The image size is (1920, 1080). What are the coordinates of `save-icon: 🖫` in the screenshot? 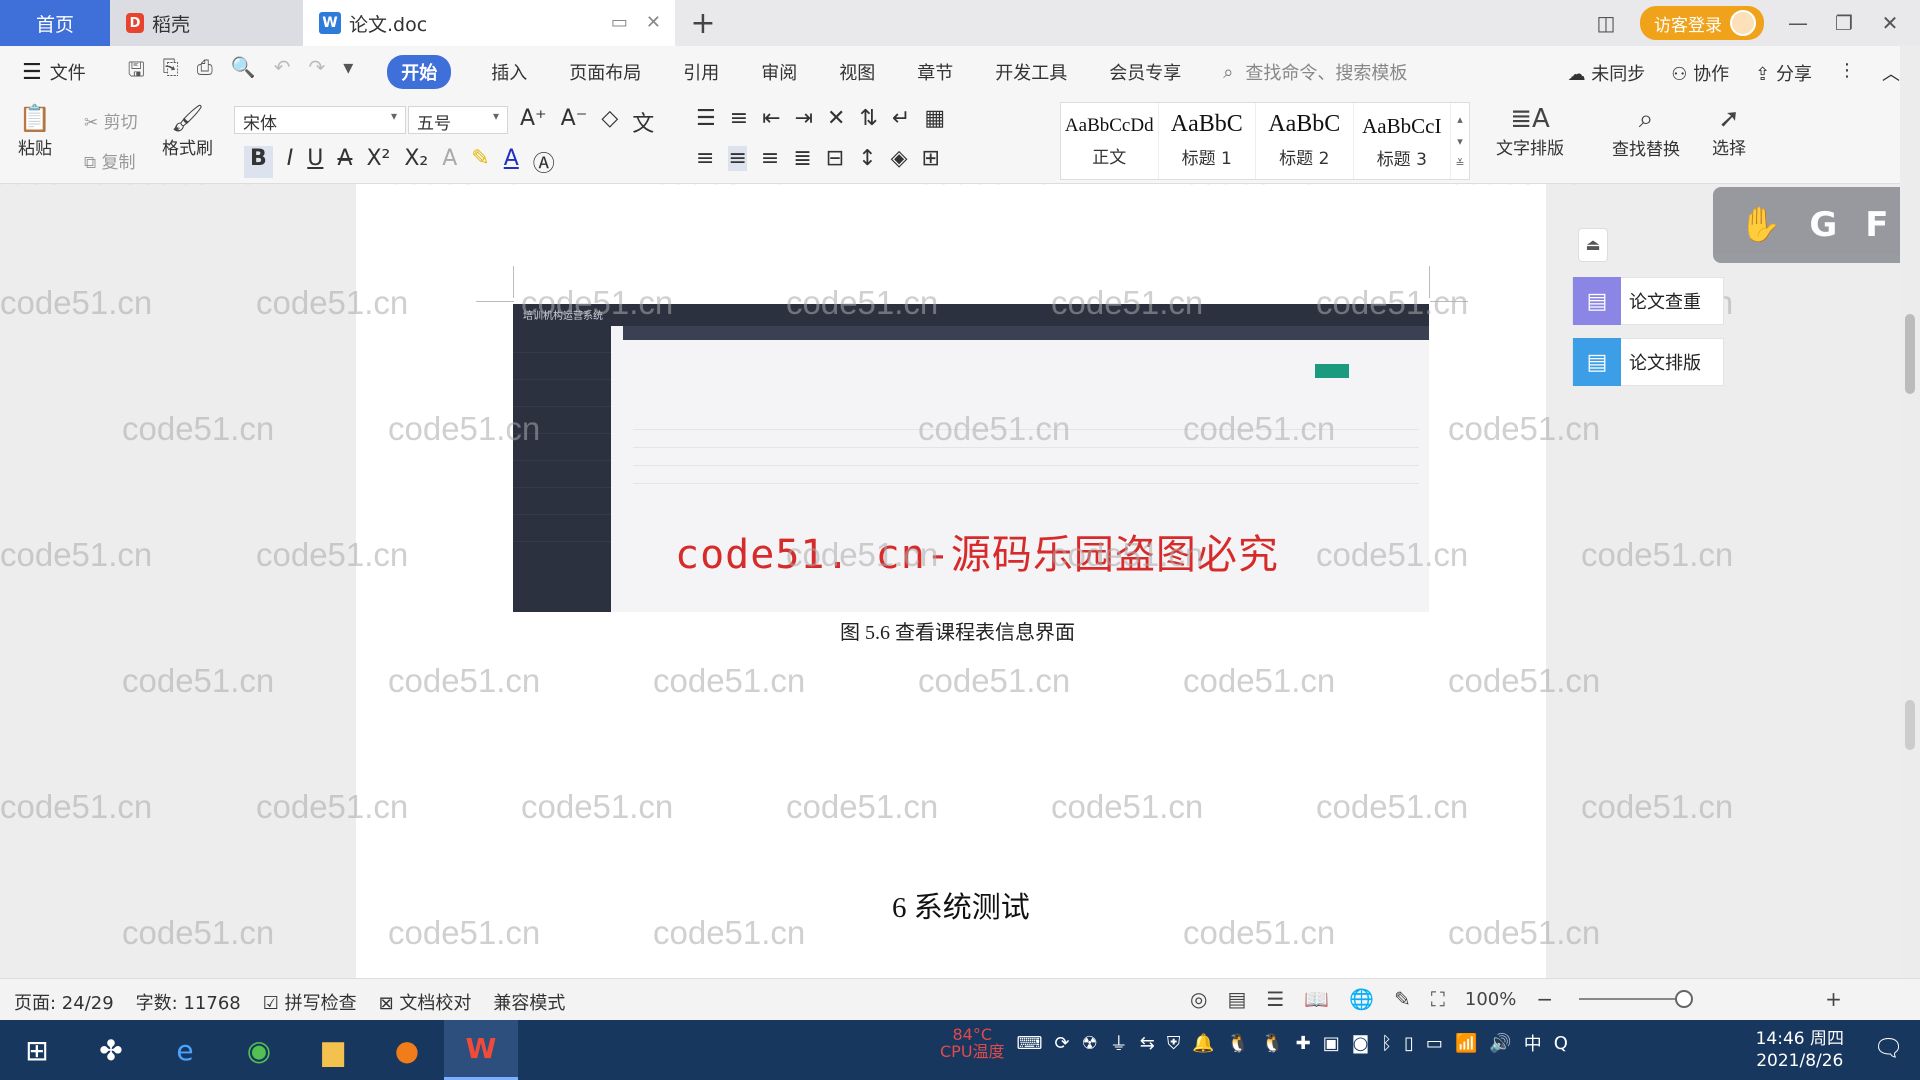 It's located at (136, 72).